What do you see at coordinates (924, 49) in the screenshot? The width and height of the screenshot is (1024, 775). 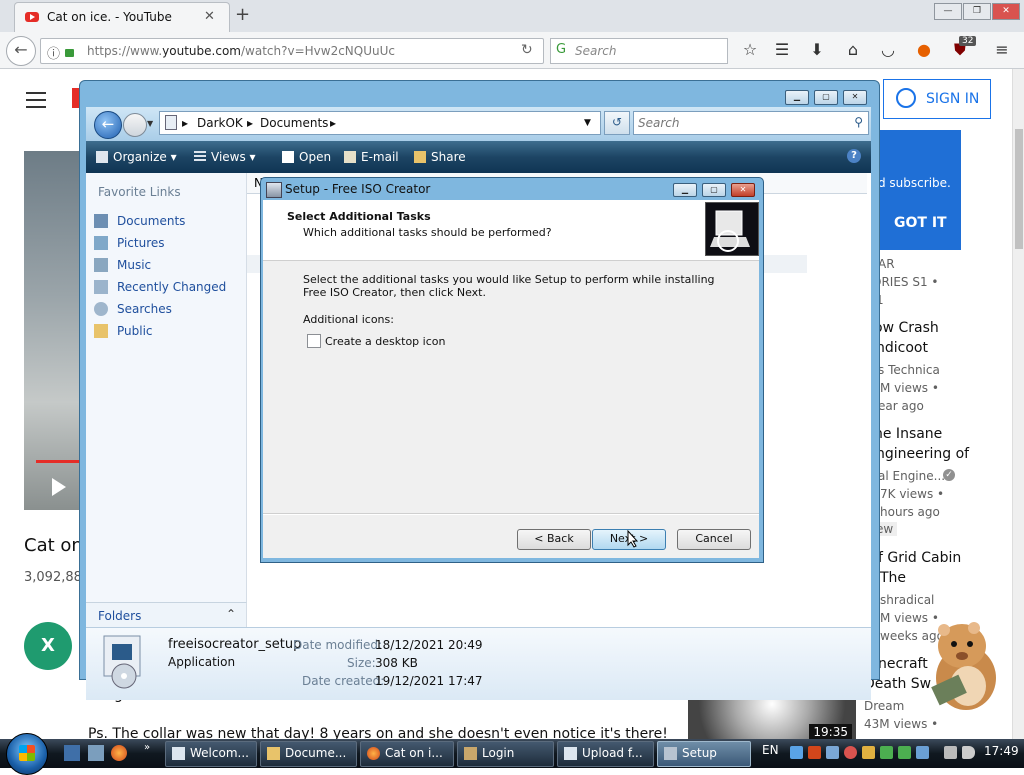 I see `firefox-icon: ●` at bounding box center [924, 49].